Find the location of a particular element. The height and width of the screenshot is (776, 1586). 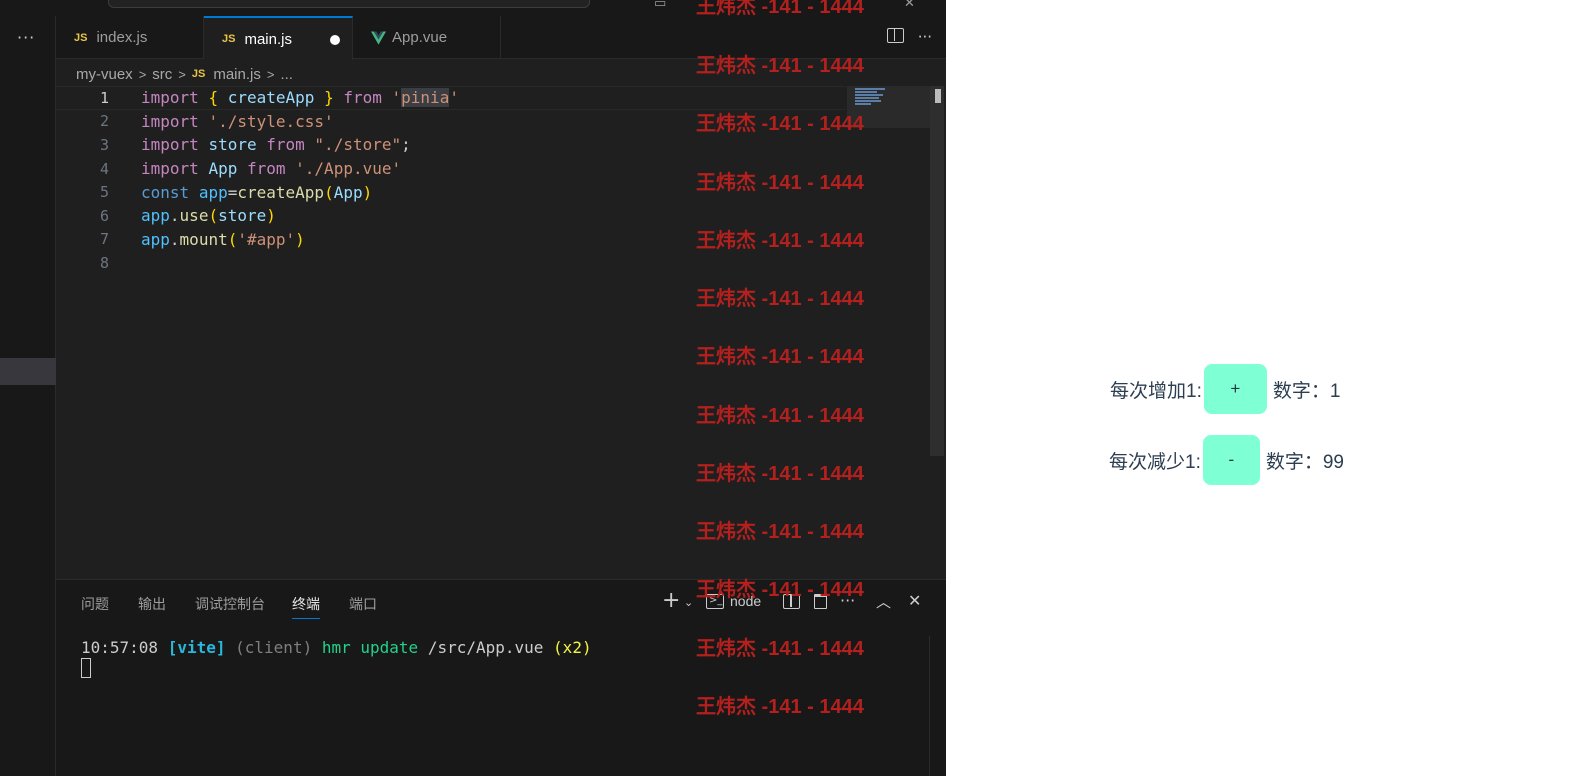

line-number: 7 is located at coordinates (104, 239).